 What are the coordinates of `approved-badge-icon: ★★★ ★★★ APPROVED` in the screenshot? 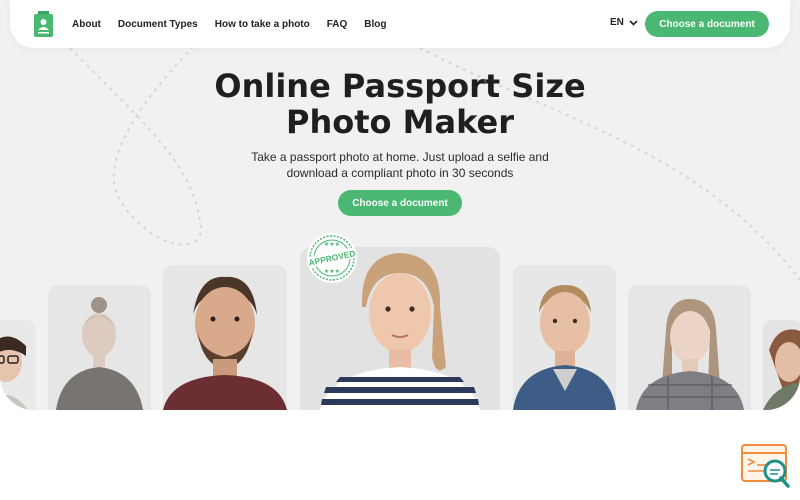 It's located at (332, 258).